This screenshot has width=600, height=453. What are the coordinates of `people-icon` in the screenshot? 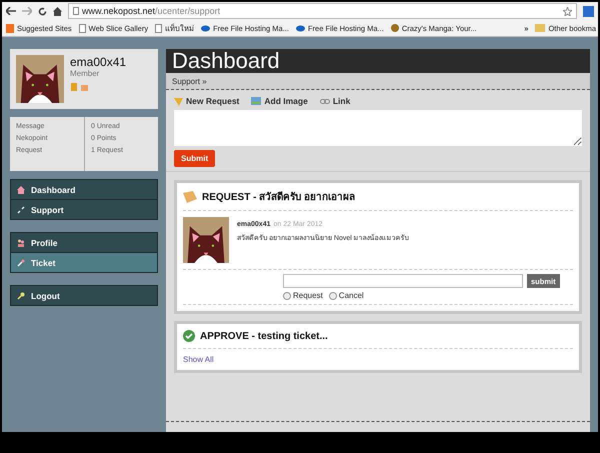 It's located at (21, 242).